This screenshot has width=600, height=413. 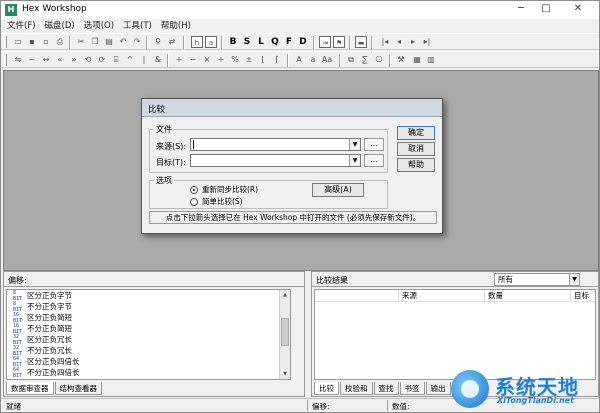 I want to click on case-icon: Aa, so click(x=327, y=60).